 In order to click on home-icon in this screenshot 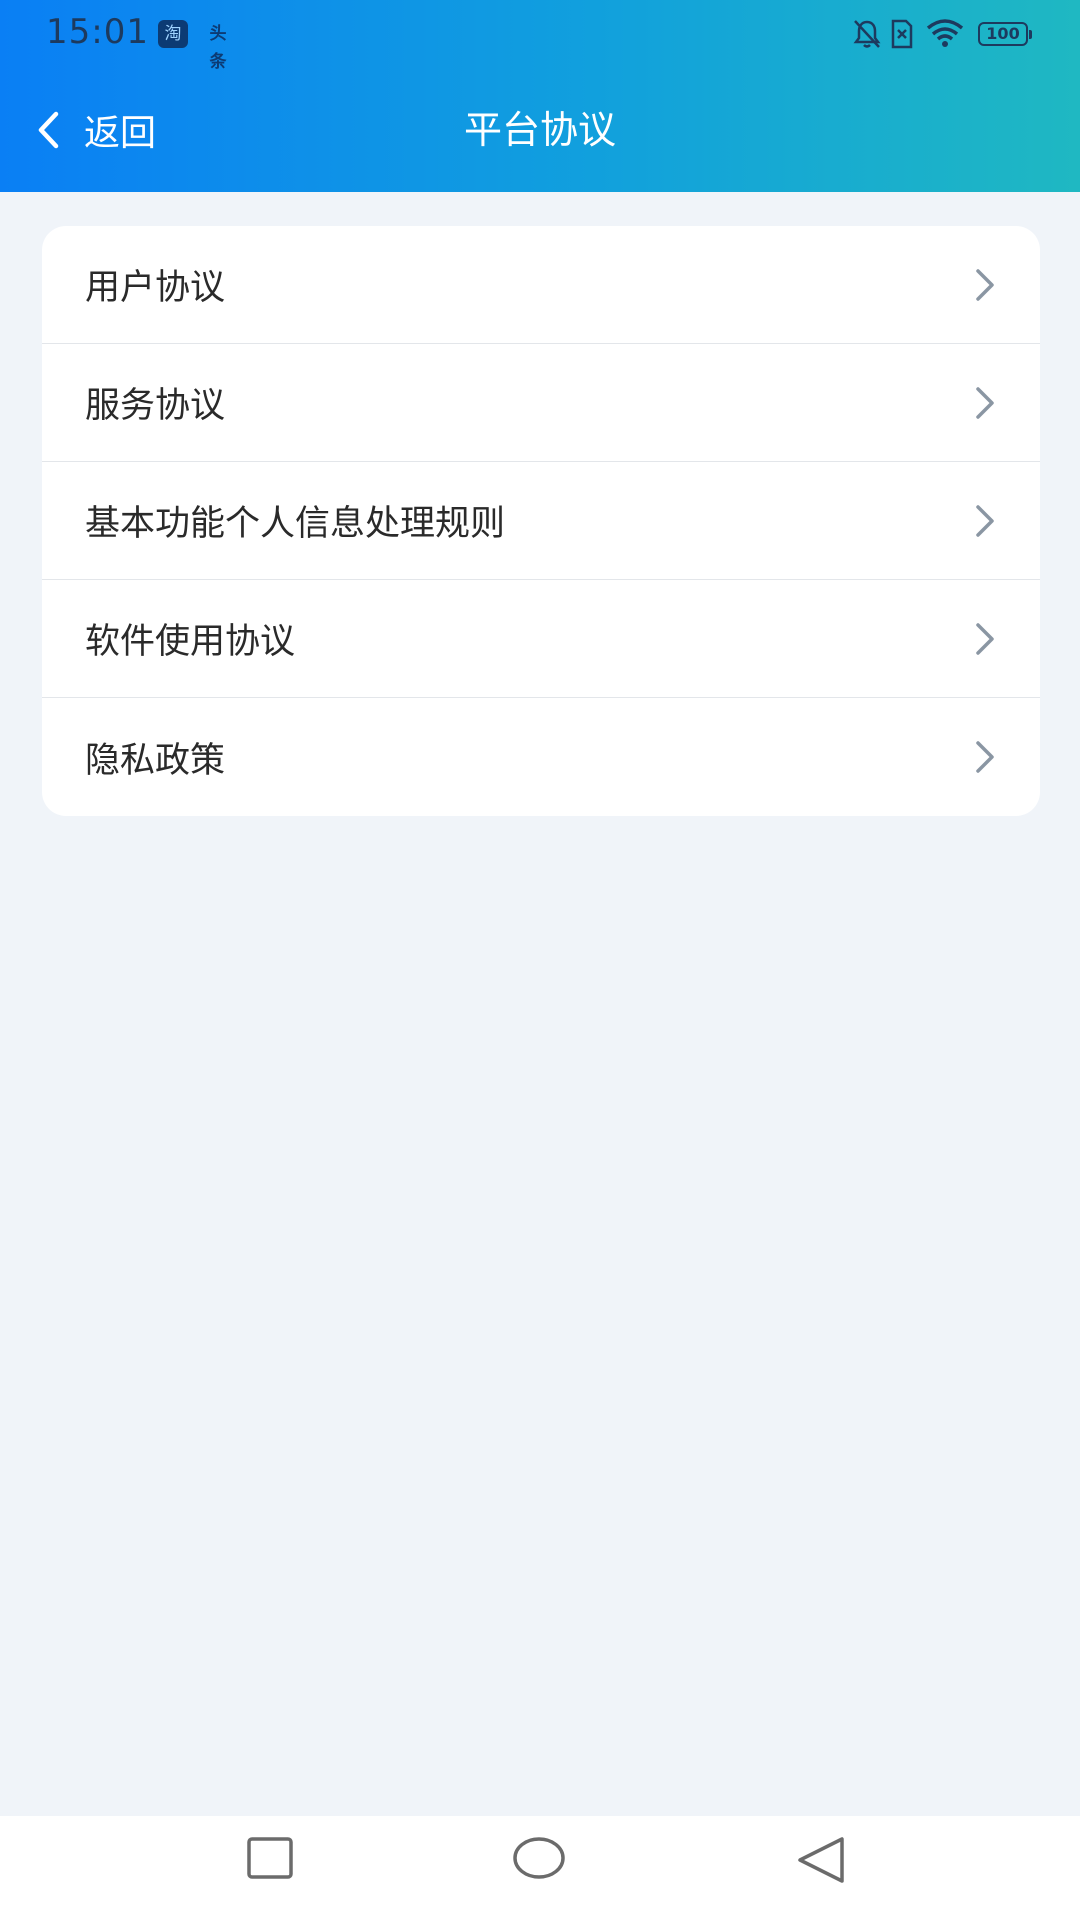, I will do `click(539, 1858)`.